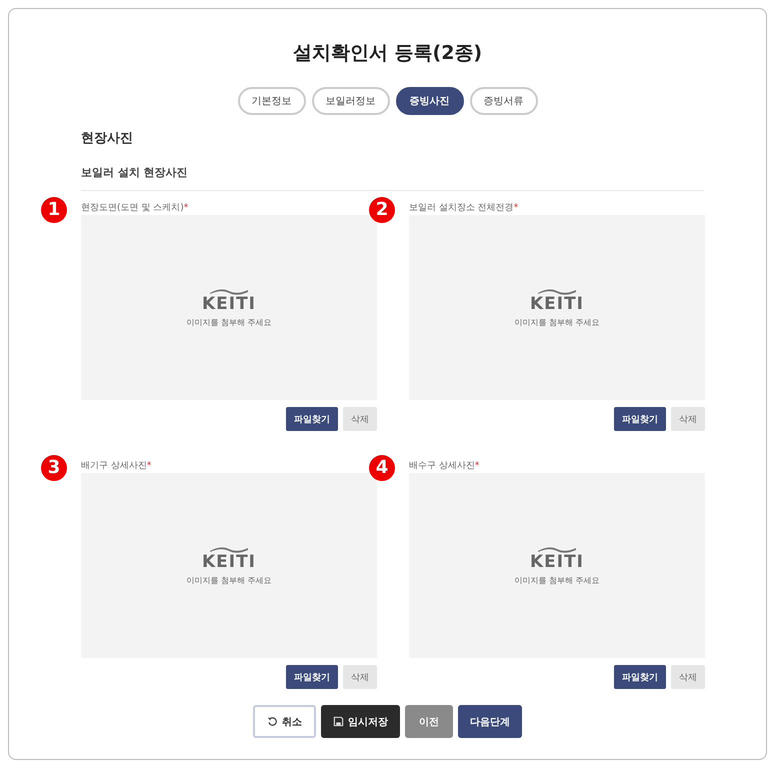 This screenshot has height=772, width=775. Describe the element at coordinates (430, 101) in the screenshot. I see `tab: 증빙사진` at that location.